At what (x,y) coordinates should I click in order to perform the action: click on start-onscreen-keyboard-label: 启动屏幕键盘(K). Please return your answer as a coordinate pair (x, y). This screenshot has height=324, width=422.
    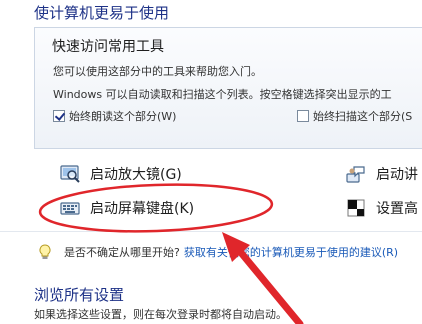
    Looking at the image, I should click on (142, 209).